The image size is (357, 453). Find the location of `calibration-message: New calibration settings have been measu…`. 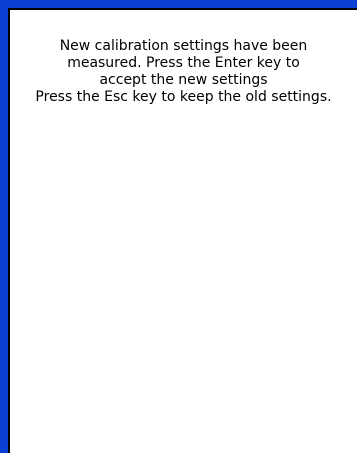

calibration-message: New calibration settings have been measu… is located at coordinates (183, 72).